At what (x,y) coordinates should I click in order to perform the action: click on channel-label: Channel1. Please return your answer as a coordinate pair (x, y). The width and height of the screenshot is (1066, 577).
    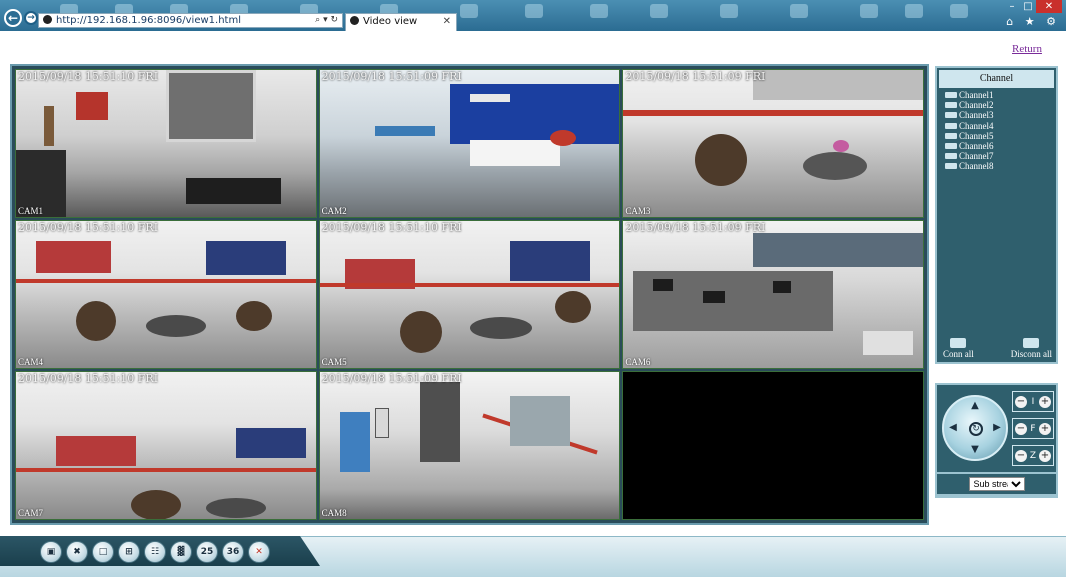
    Looking at the image, I should click on (976, 95).